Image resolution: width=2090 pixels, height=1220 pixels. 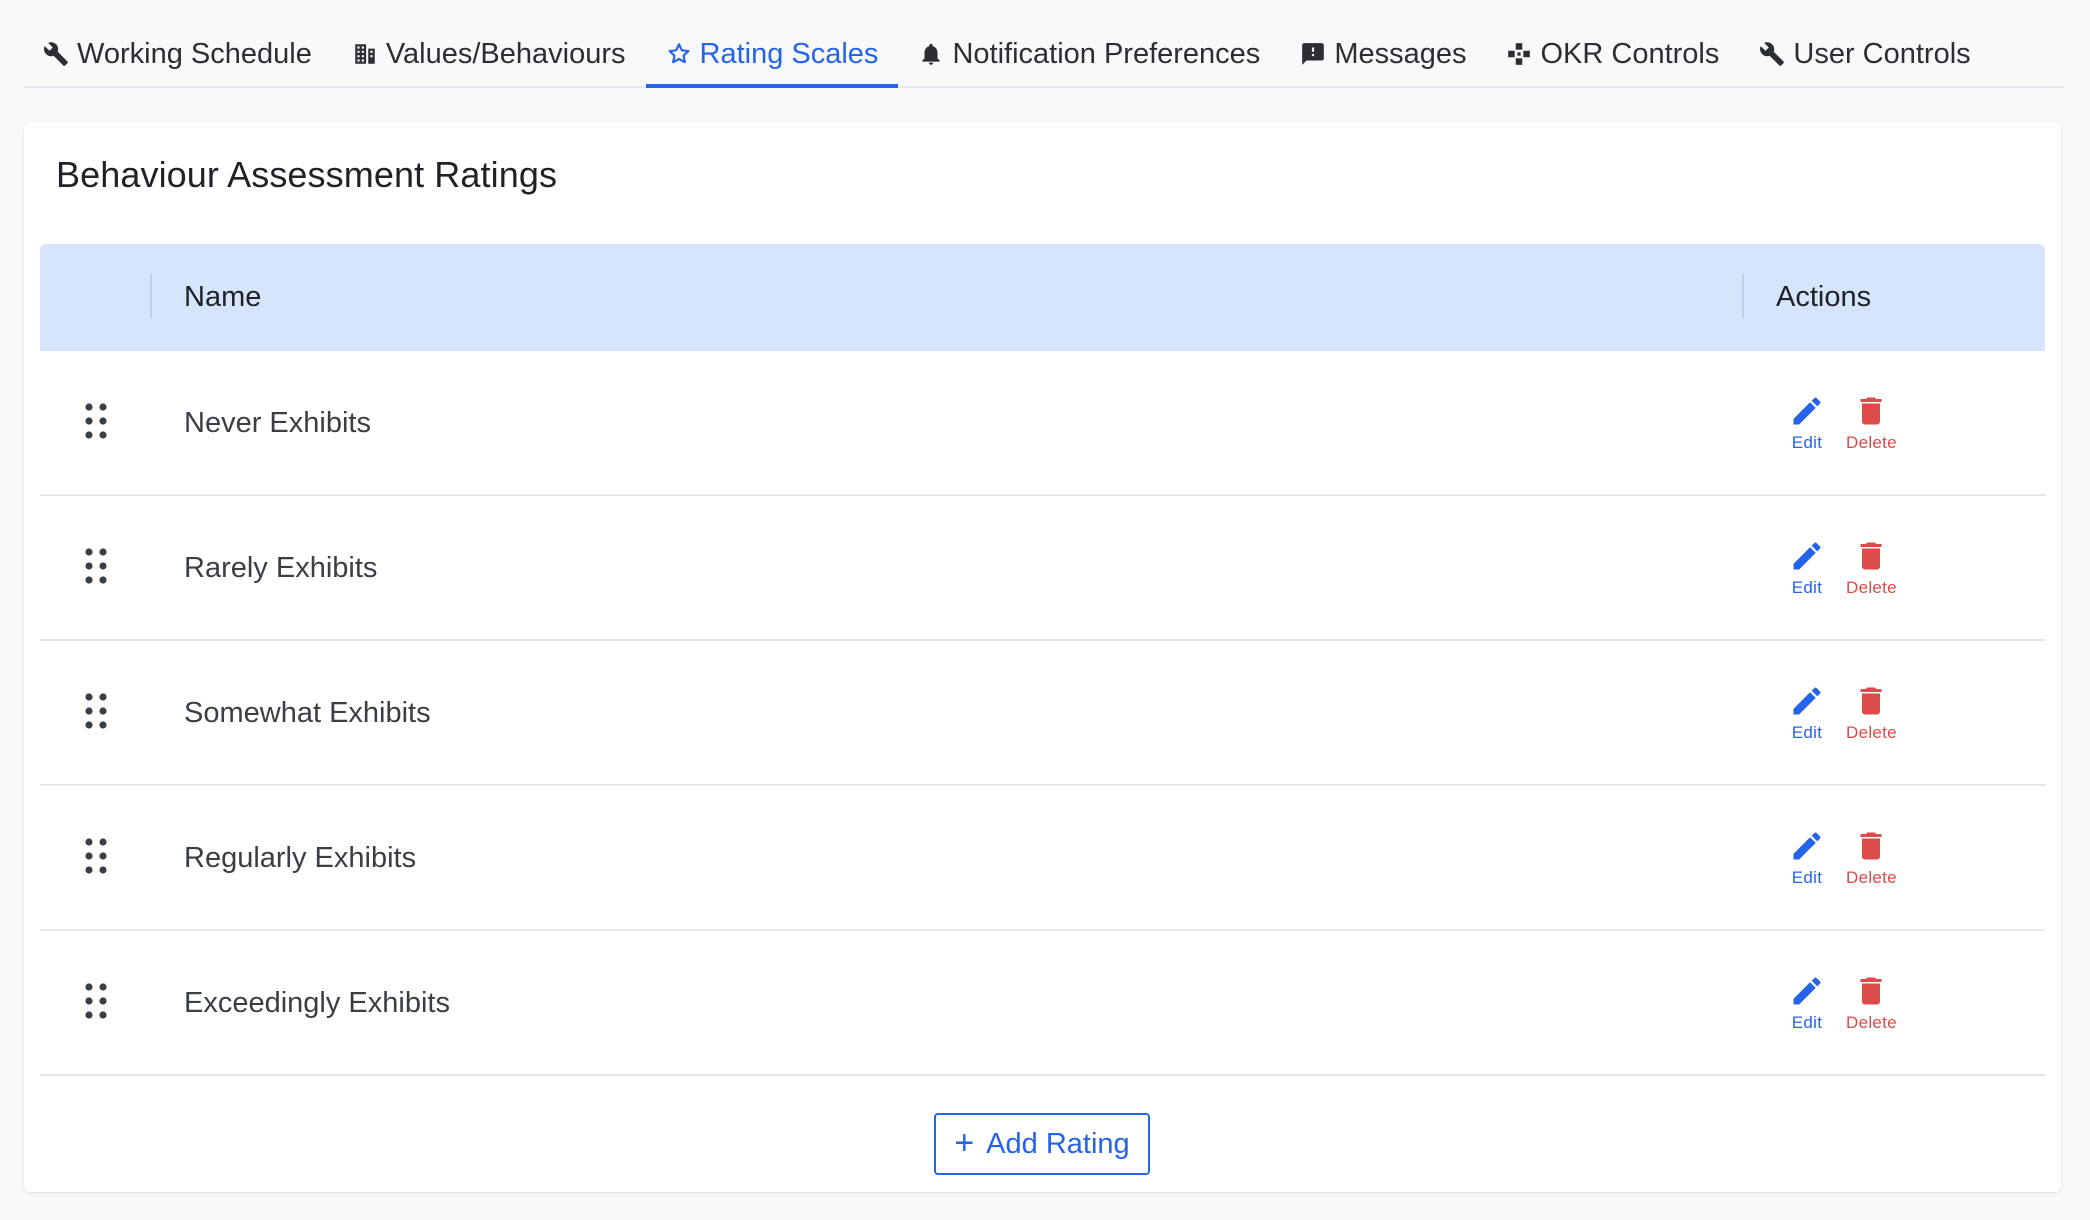 I want to click on rating-name: Exceedingly Exhibits, so click(x=317, y=1003).